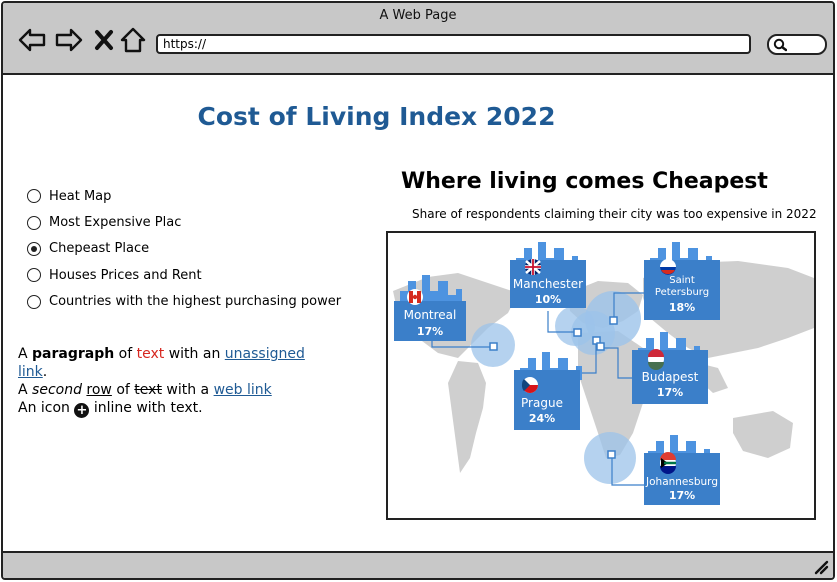 This screenshot has height=582, width=837. What do you see at coordinates (542, 418) in the screenshot?
I see `city-value: 24%` at bounding box center [542, 418].